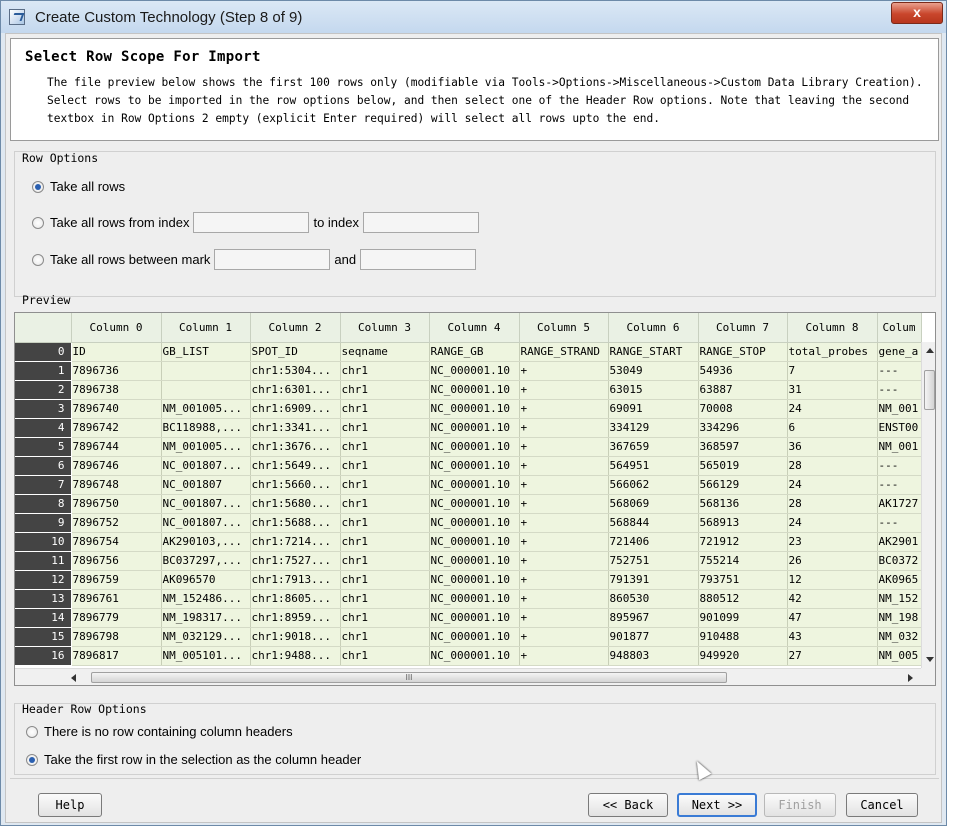  What do you see at coordinates (743, 328) in the screenshot?
I see `column-header: Column 7` at bounding box center [743, 328].